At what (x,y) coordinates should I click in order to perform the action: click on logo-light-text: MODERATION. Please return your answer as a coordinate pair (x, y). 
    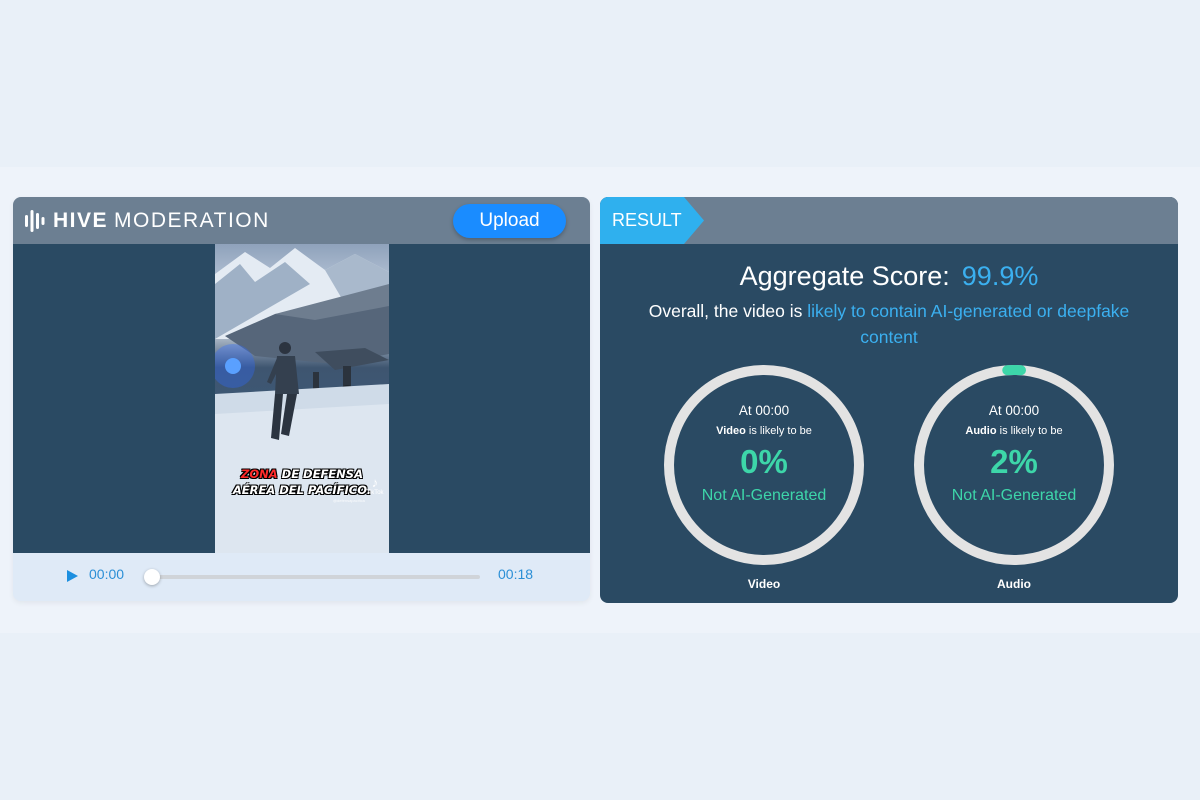
    Looking at the image, I should click on (192, 220).